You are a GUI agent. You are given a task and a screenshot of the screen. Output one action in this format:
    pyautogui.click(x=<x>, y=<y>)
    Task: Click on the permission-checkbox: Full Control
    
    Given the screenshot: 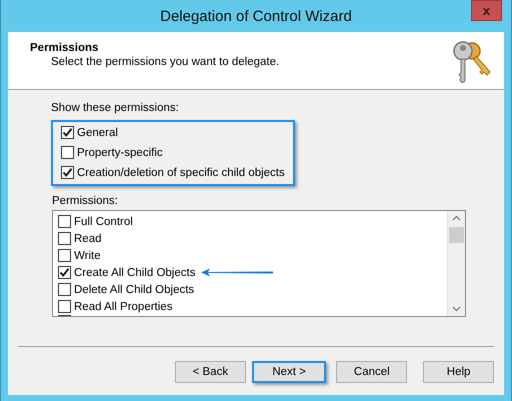 What is the action you would take?
    pyautogui.click(x=95, y=221)
    